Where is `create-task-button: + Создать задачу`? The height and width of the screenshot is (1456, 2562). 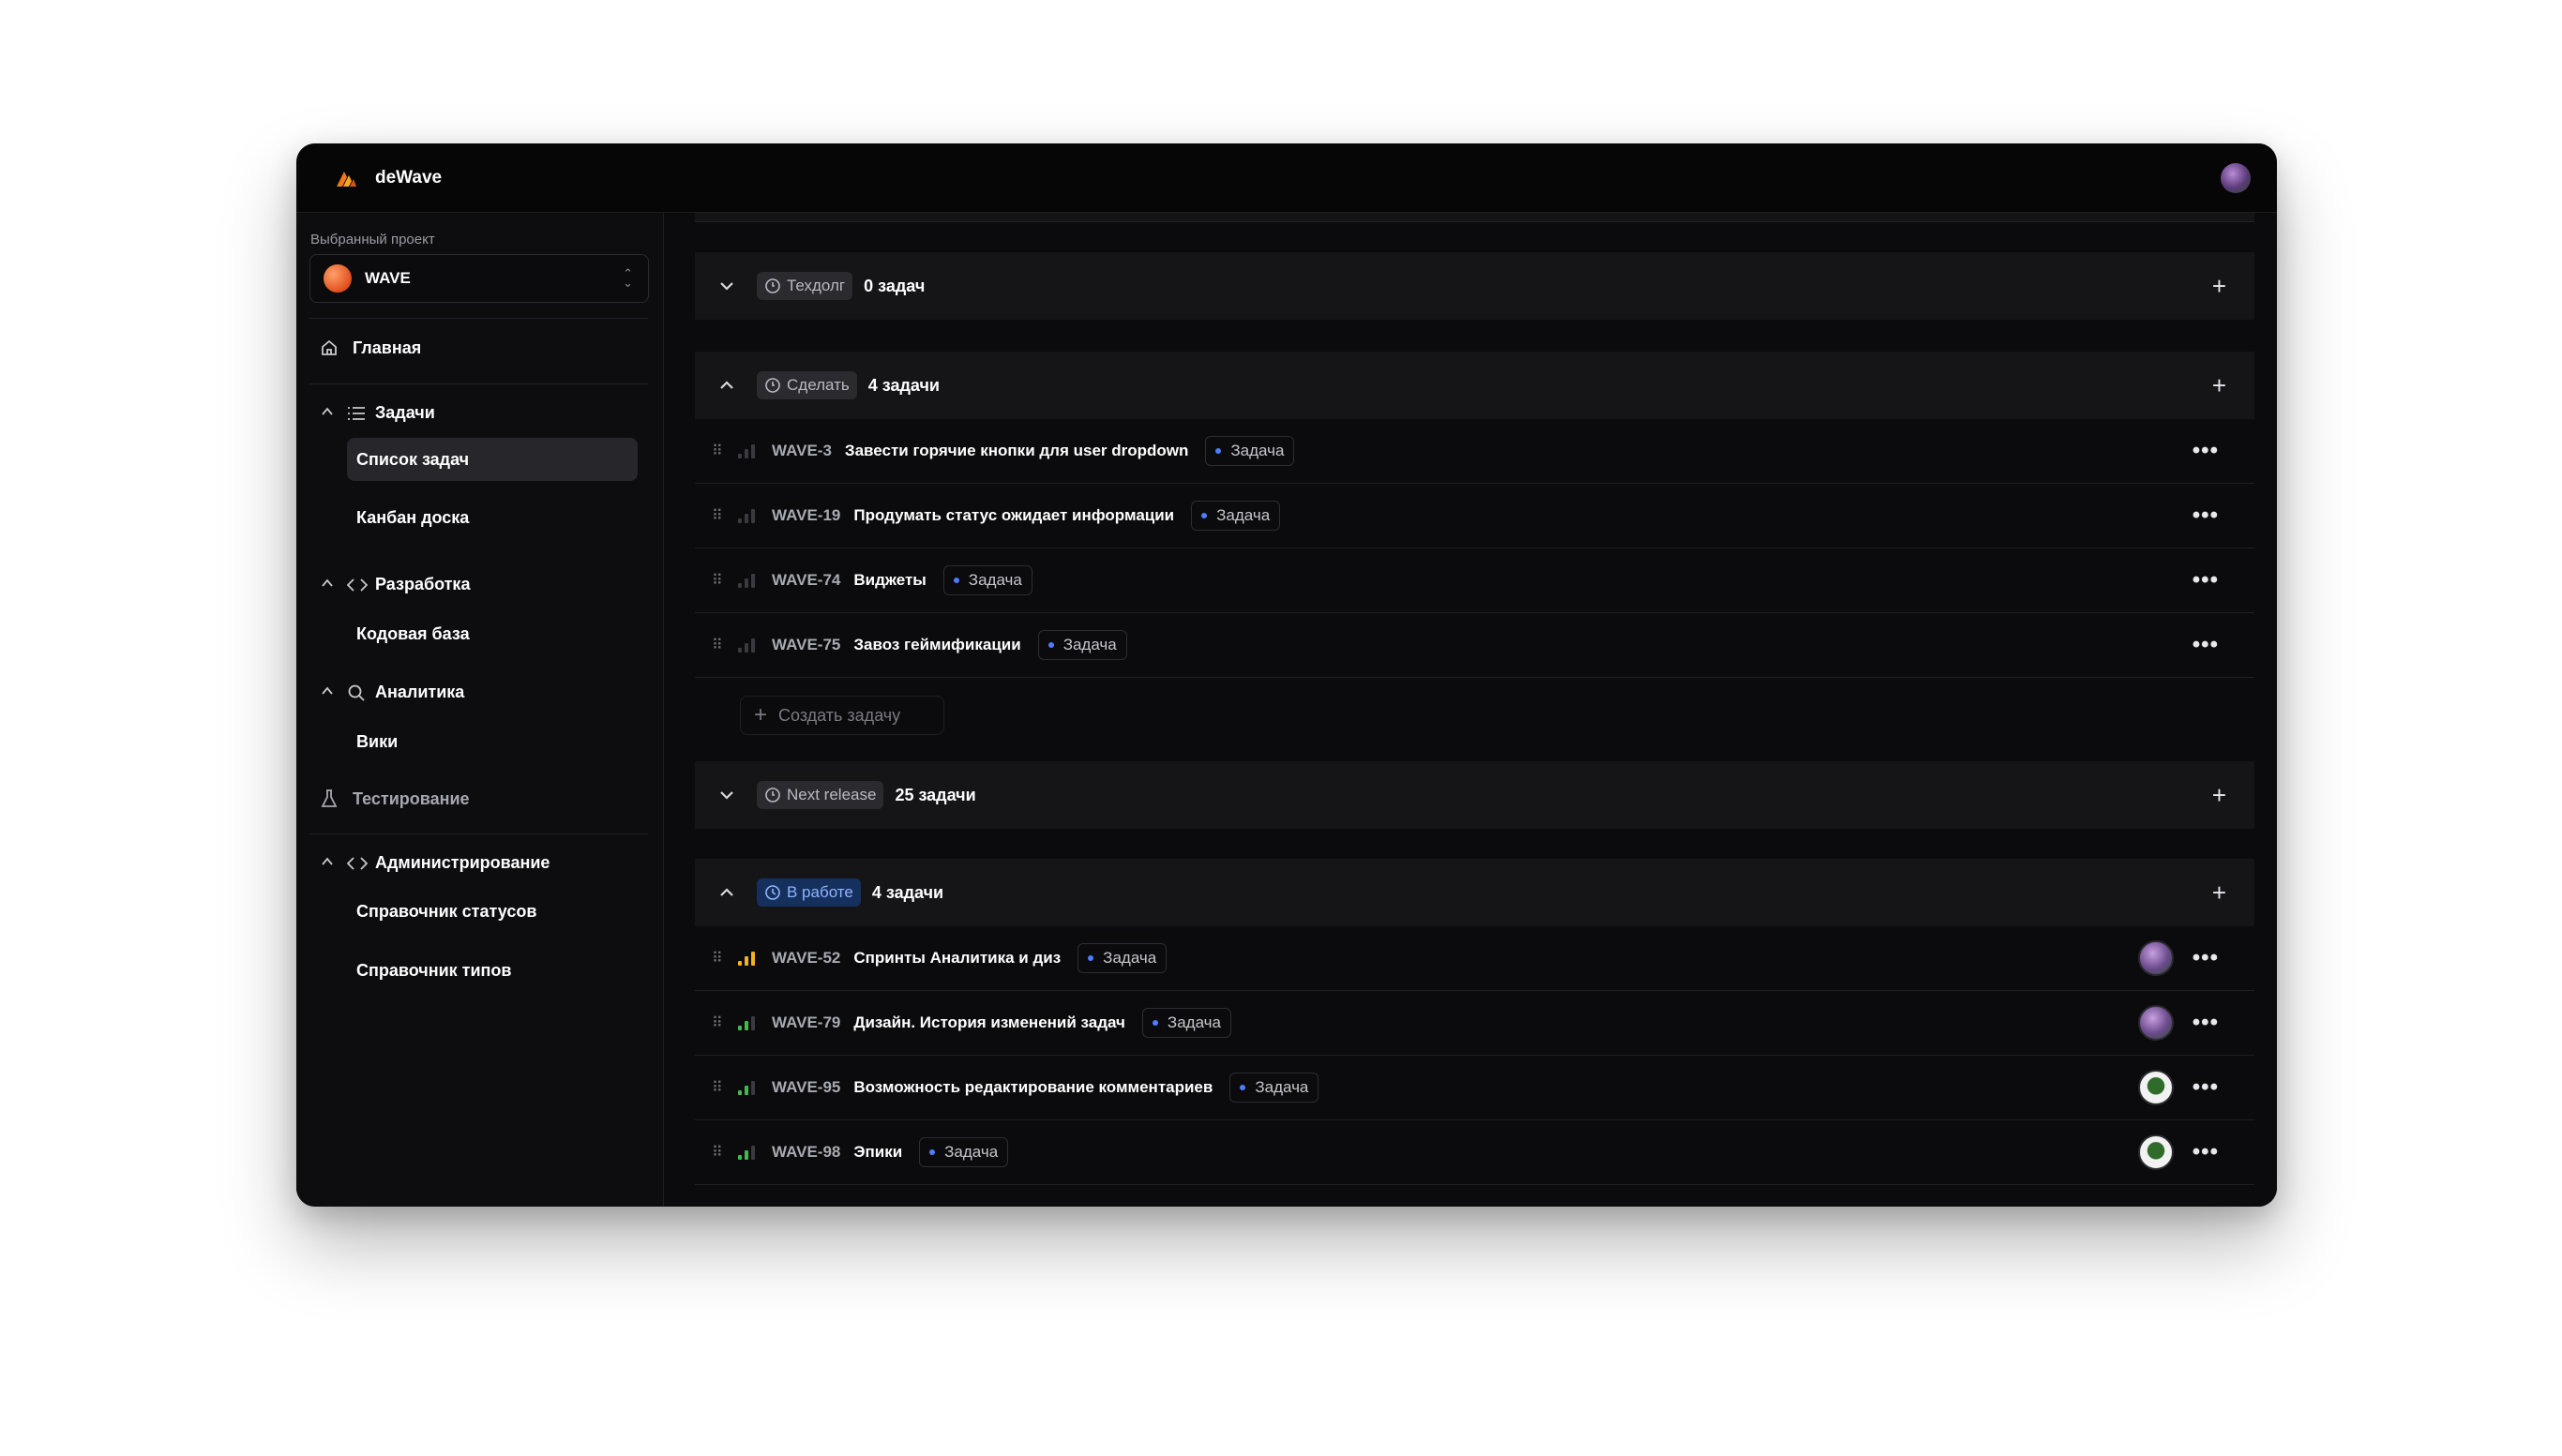 create-task-button: + Создать задачу is located at coordinates (842, 715).